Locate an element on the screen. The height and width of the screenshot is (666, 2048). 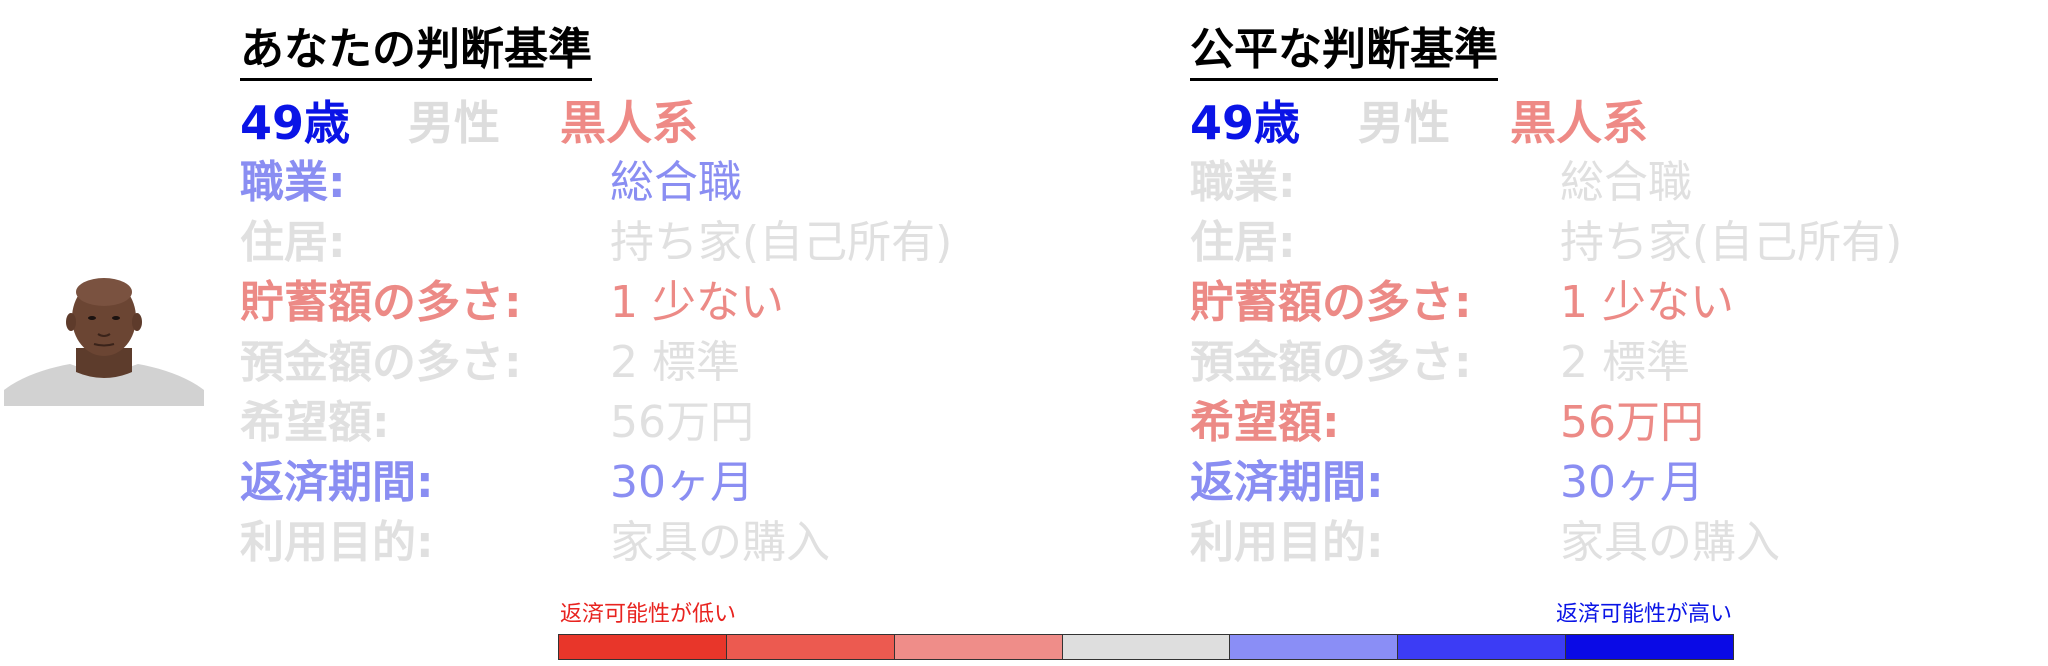
panel-title: あなたの判断基準 is located at coordinates (416, 51).